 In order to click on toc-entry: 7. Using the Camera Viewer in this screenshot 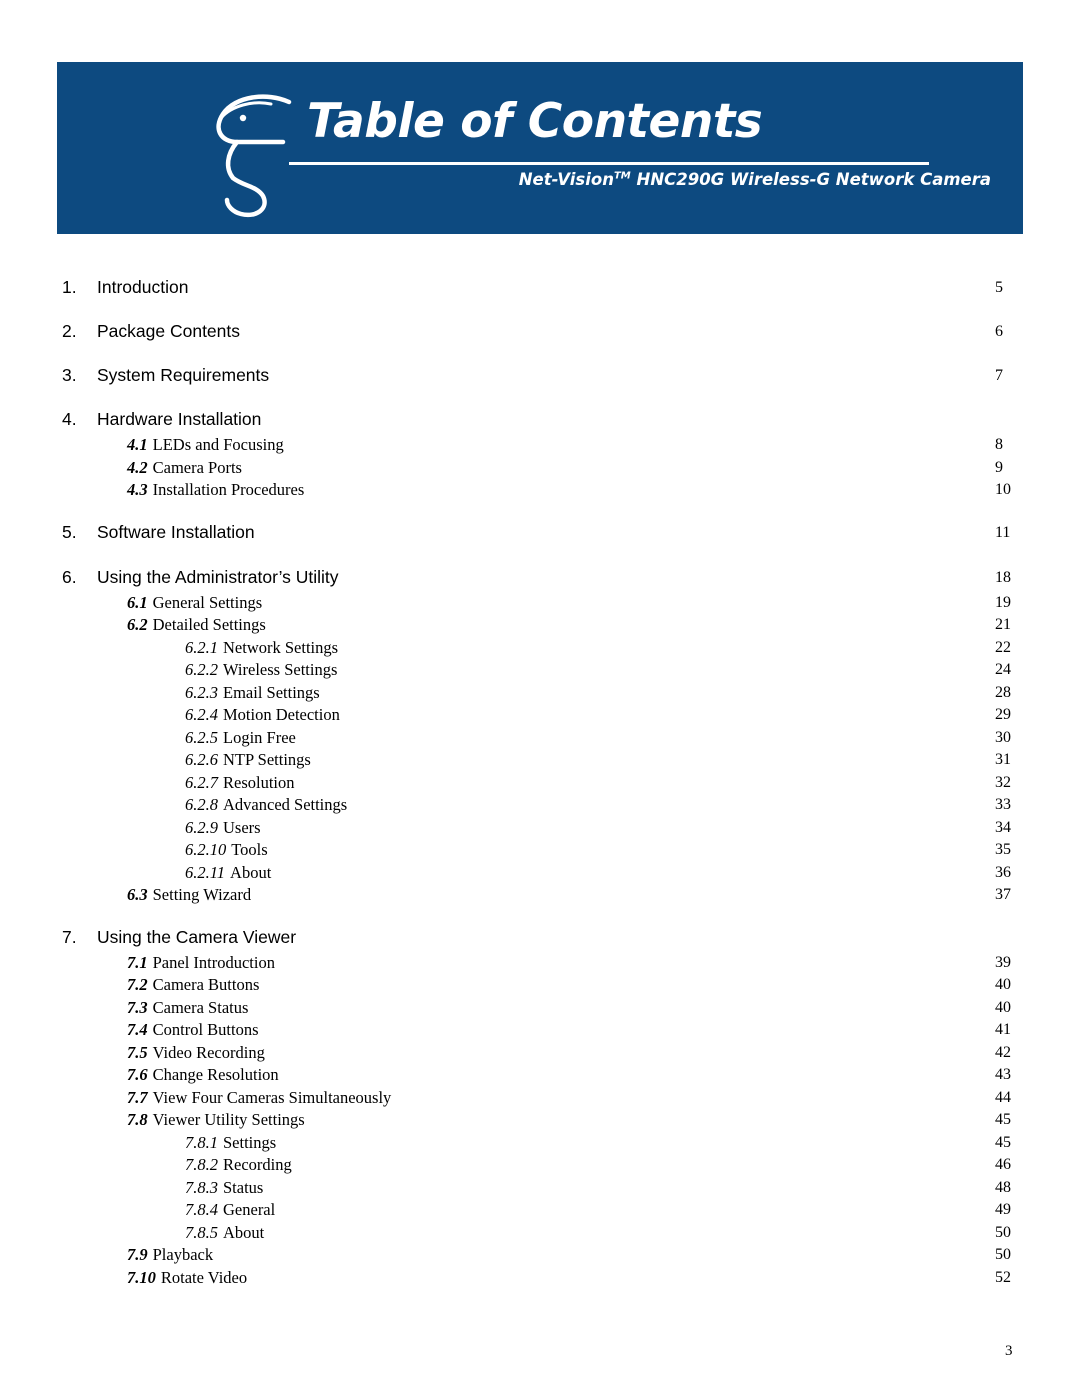, I will do `click(540, 937)`.